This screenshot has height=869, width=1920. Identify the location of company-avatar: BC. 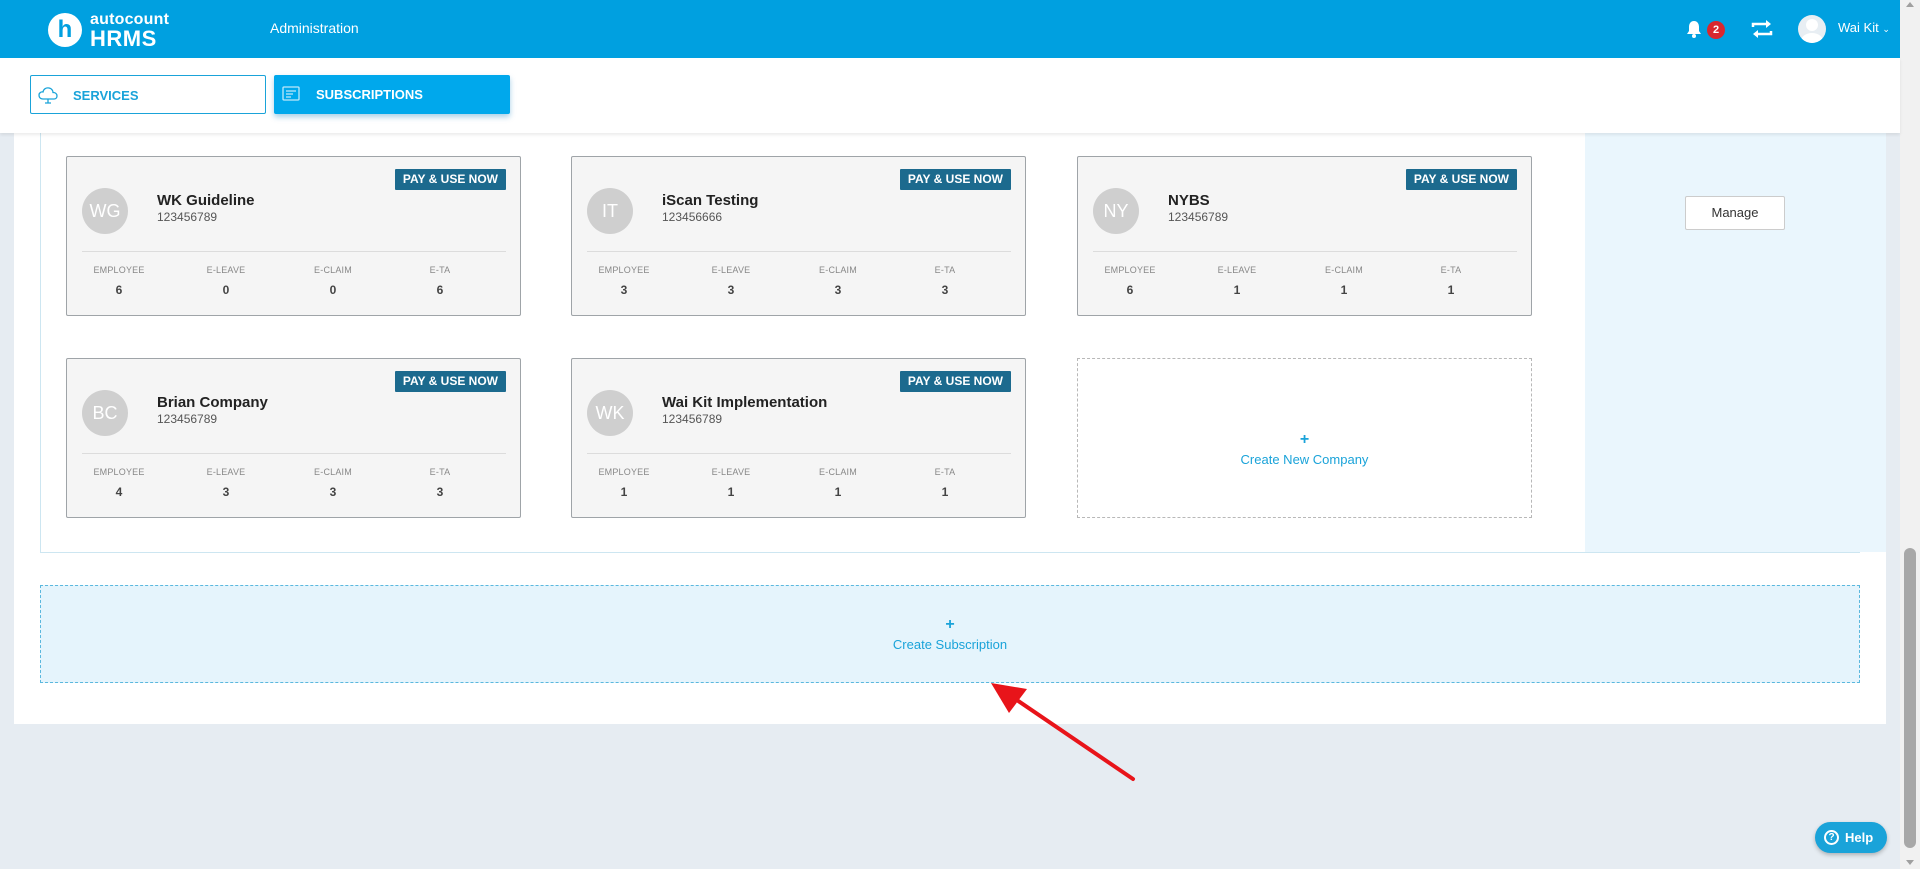
(105, 413).